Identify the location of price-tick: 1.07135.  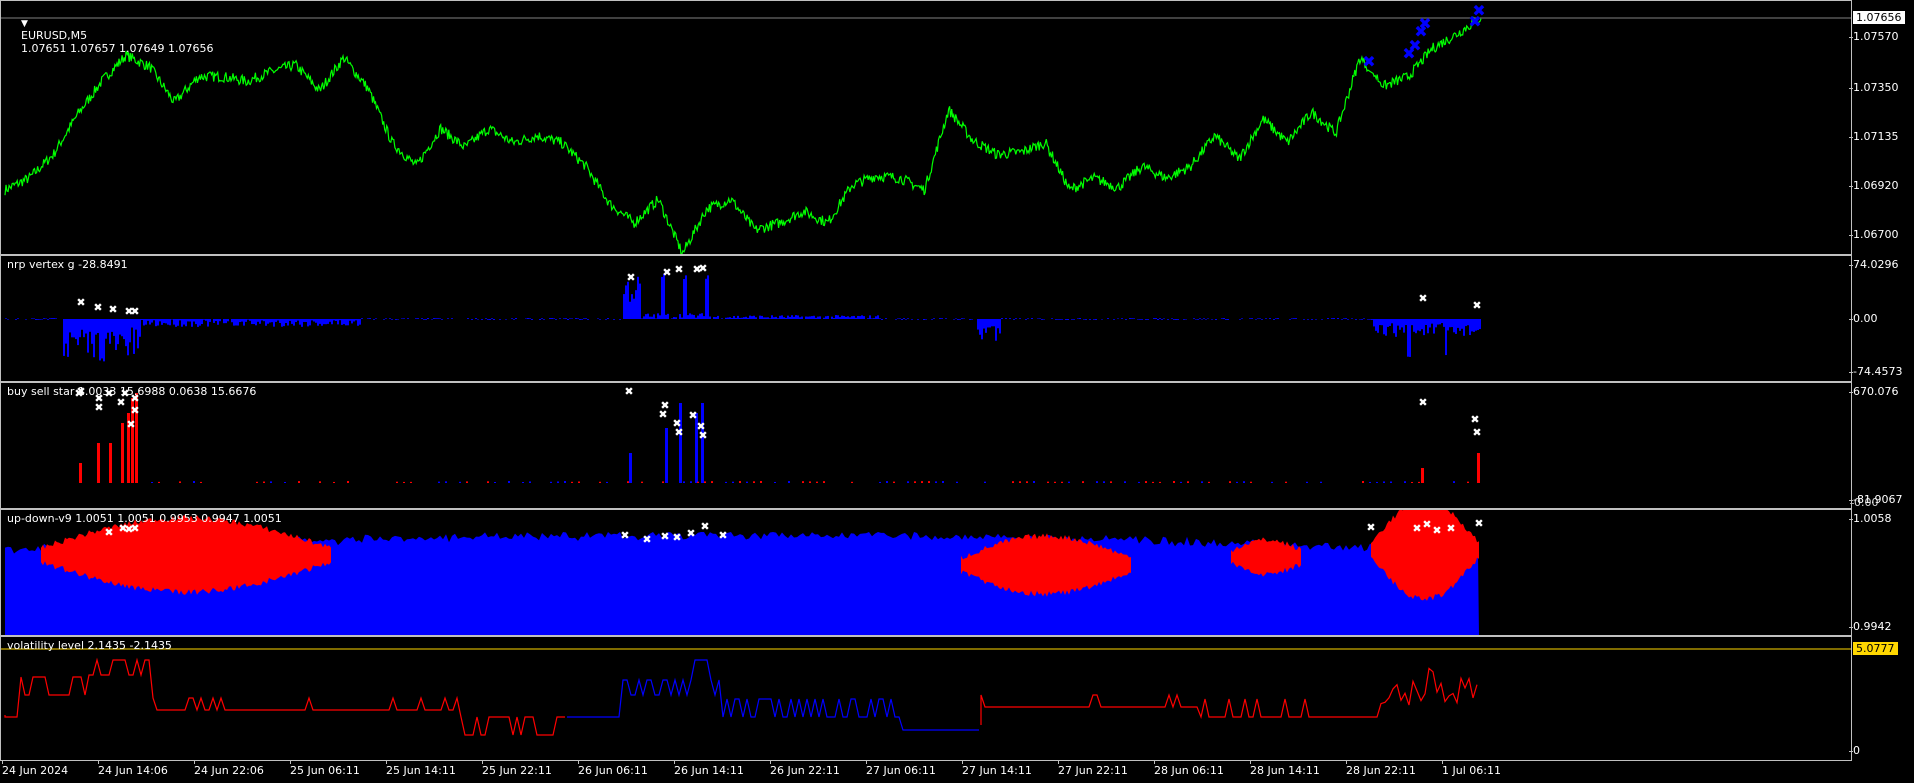
(1874, 136).